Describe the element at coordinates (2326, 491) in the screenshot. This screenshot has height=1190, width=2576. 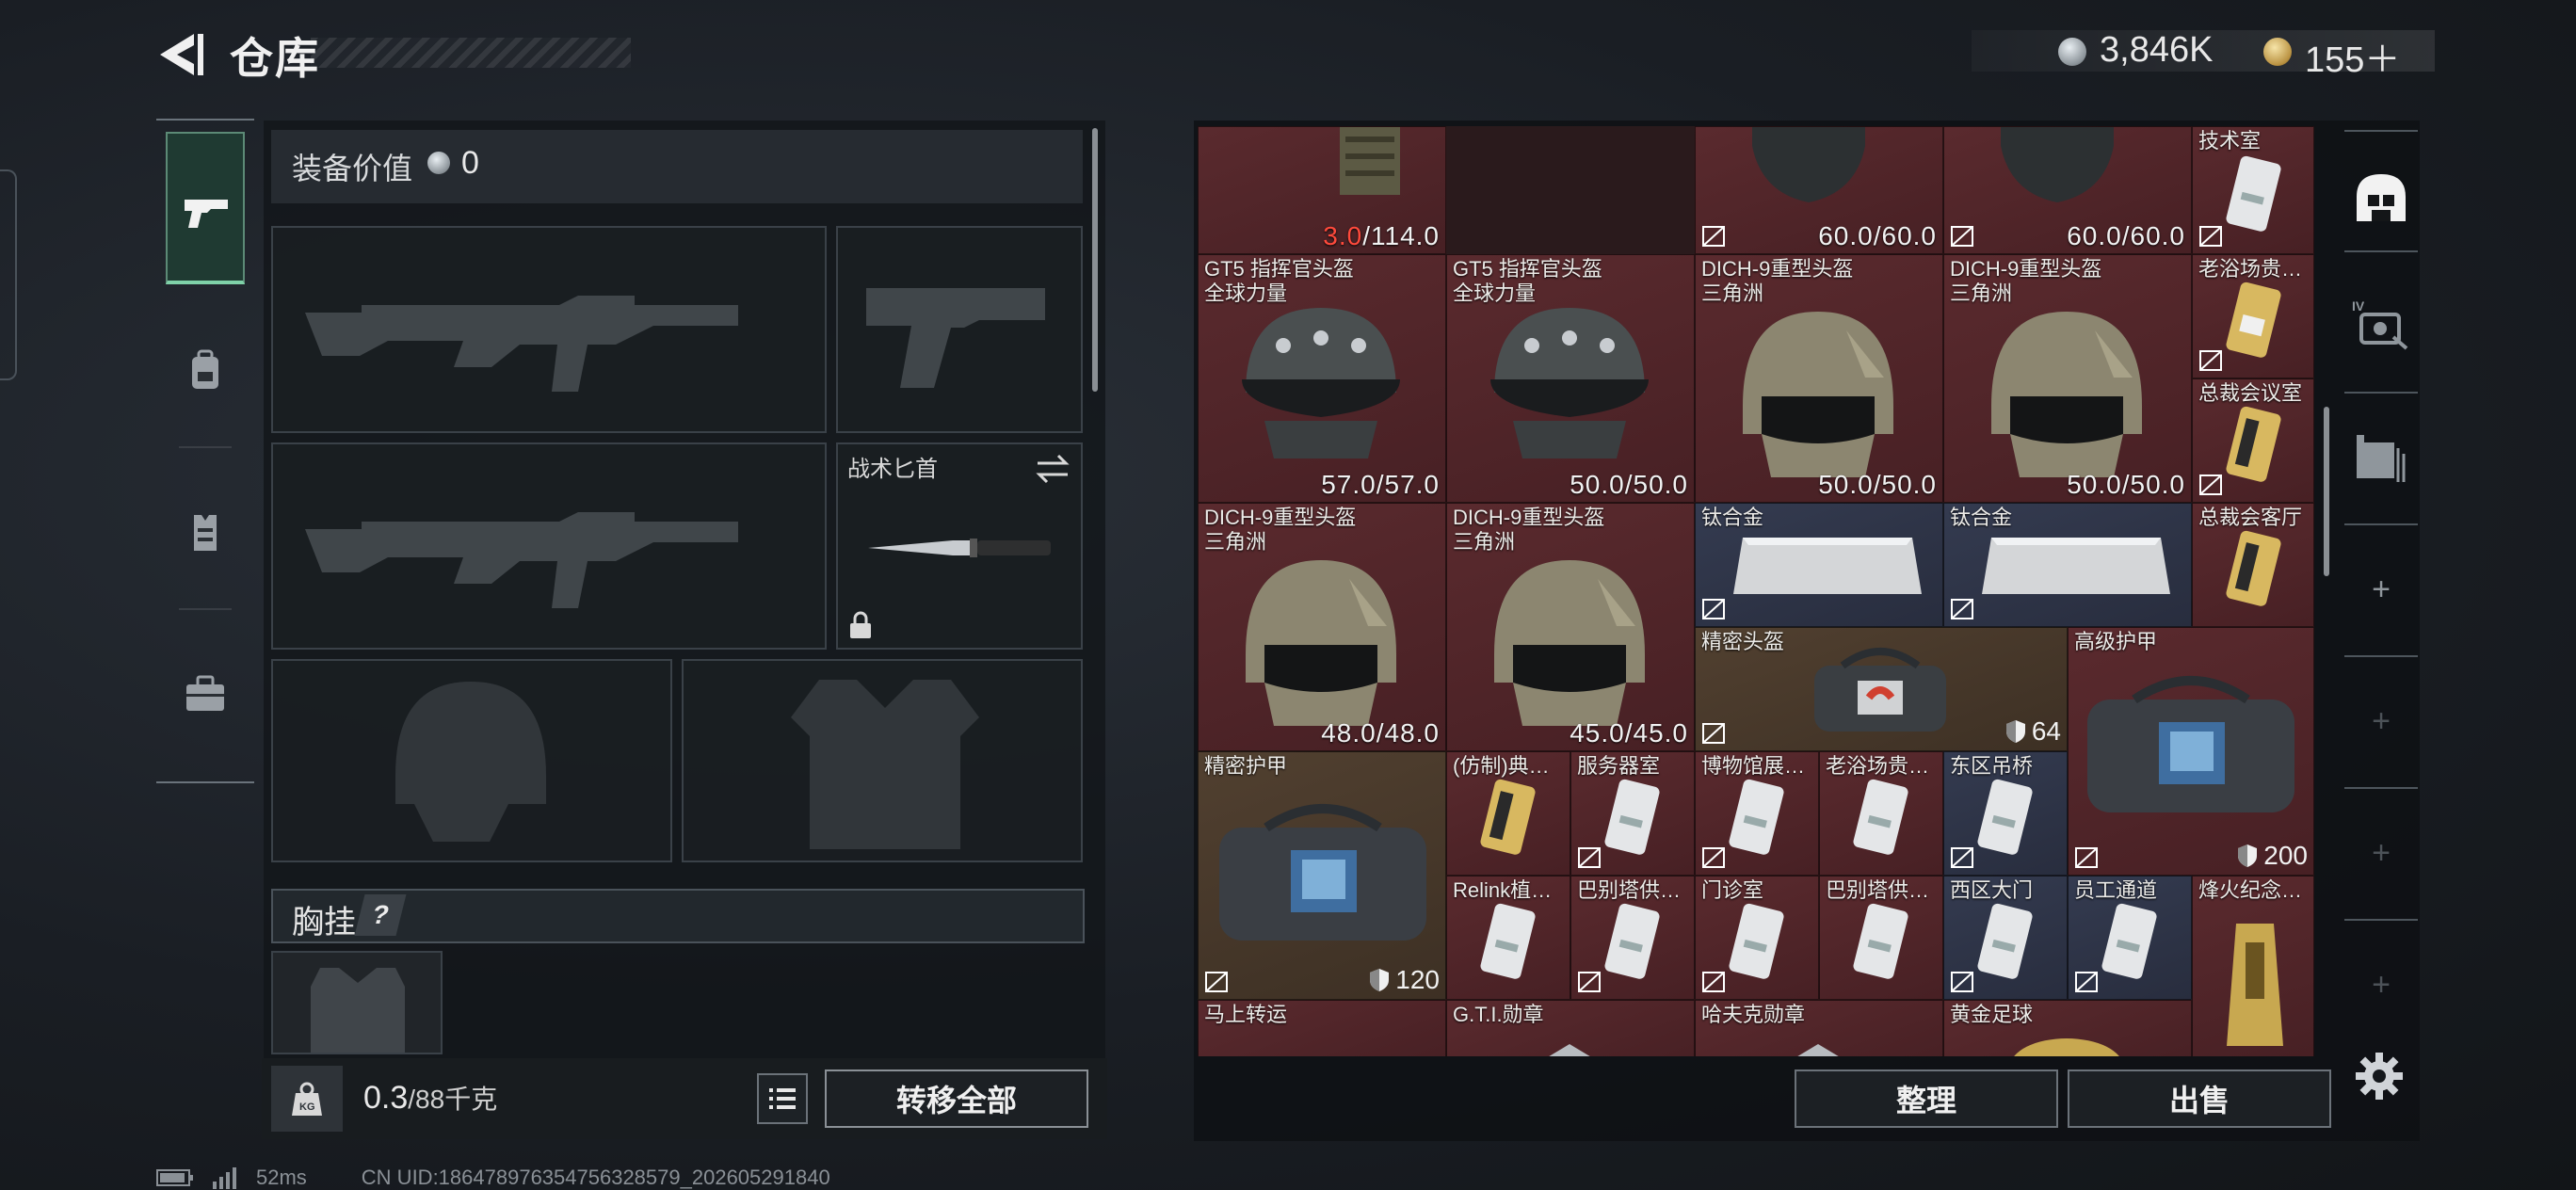
I see `stash-scrollbar` at that location.